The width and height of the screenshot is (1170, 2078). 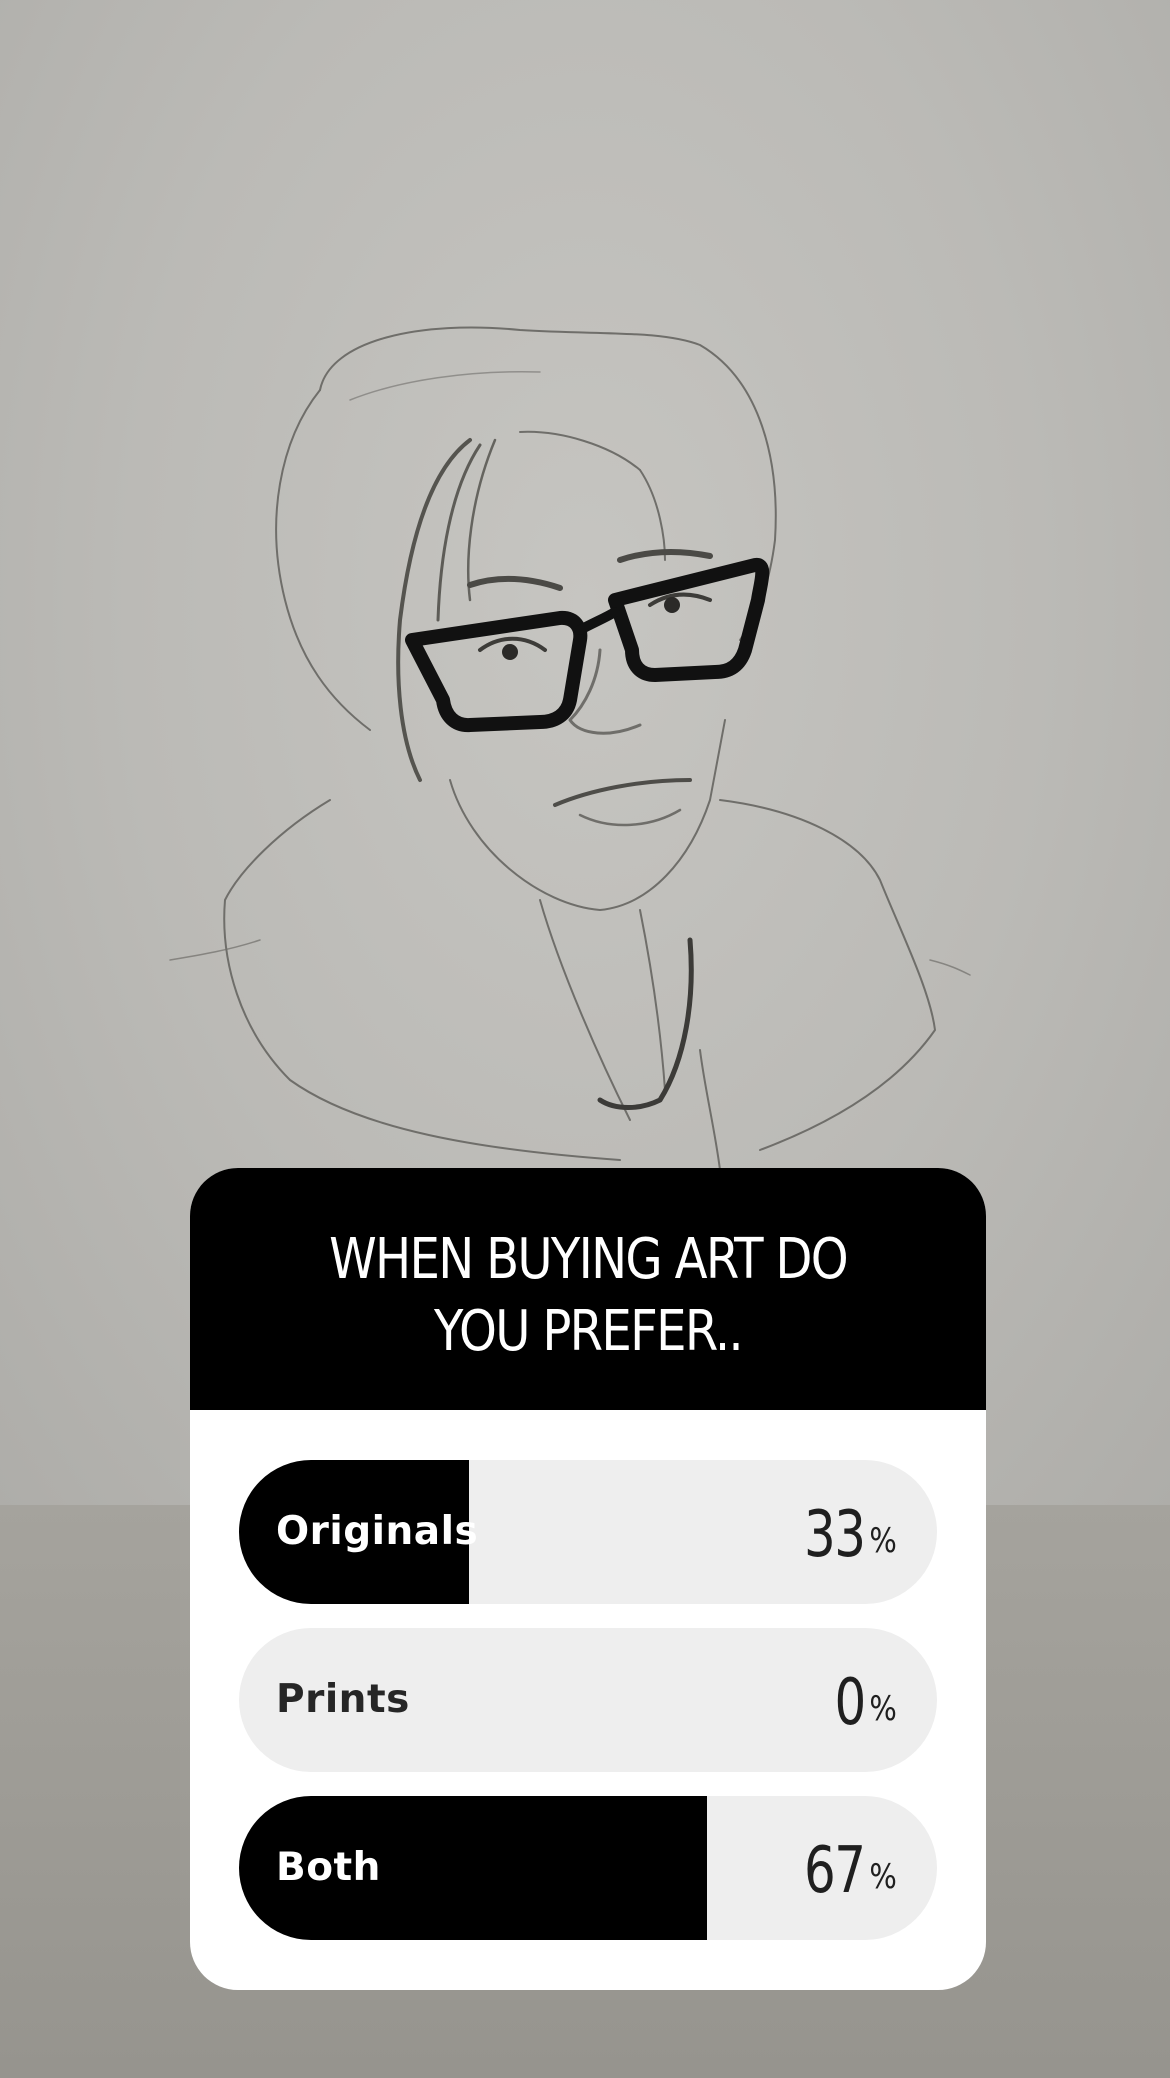 I want to click on poll-option-percent: 0 %, so click(x=862, y=1706).